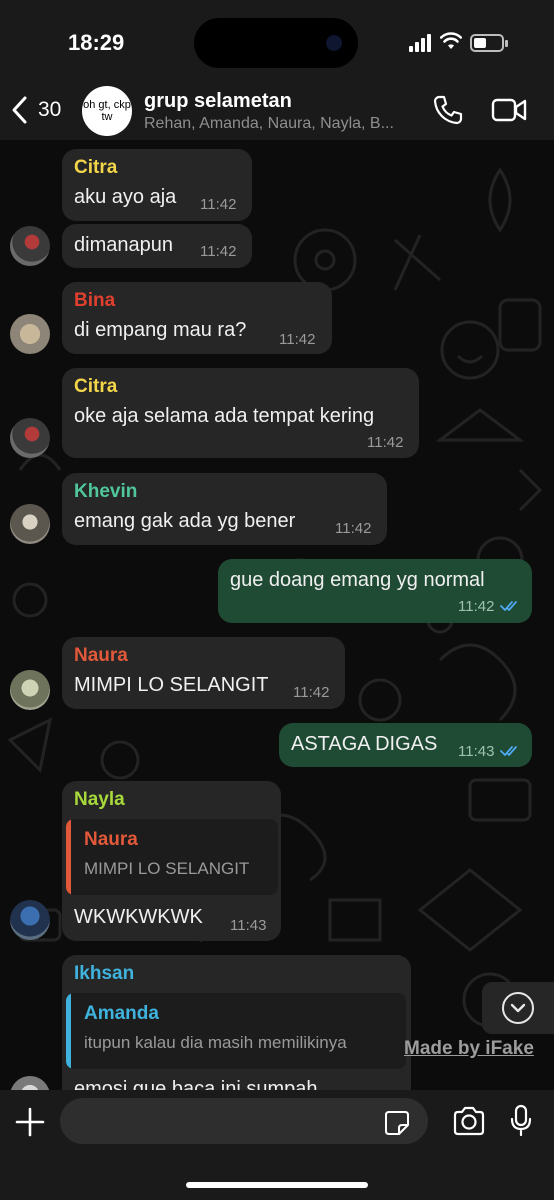 Image resolution: width=554 pixels, height=1200 pixels. Describe the element at coordinates (50, 109) in the screenshot. I see `unread-count: 30` at that location.